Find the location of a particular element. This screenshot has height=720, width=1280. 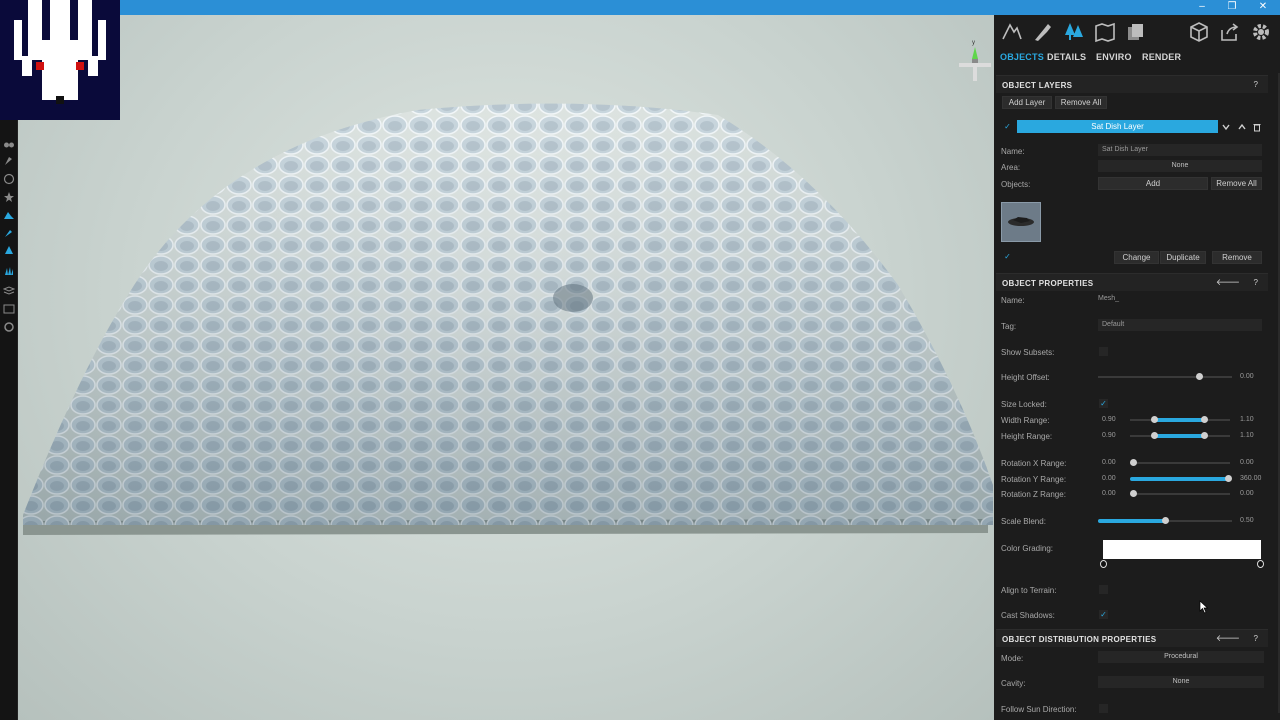

width-min-knob is located at coordinates (1154, 419).